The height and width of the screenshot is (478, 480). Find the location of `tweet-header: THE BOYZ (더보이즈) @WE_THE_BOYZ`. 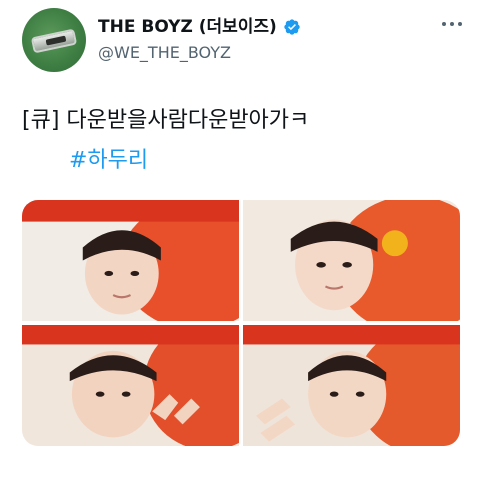

tweet-header: THE BOYZ (더보이즈) @WE_THE_BOYZ is located at coordinates (248, 40).